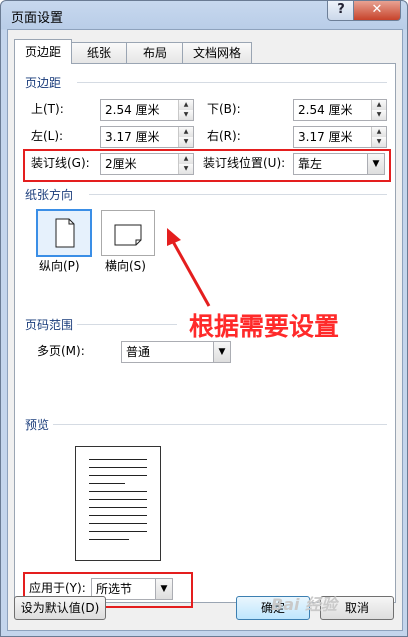 Image resolution: width=408 pixels, height=637 pixels. What do you see at coordinates (217, 52) in the screenshot?
I see `tab-doc-grid: 文档网格` at bounding box center [217, 52].